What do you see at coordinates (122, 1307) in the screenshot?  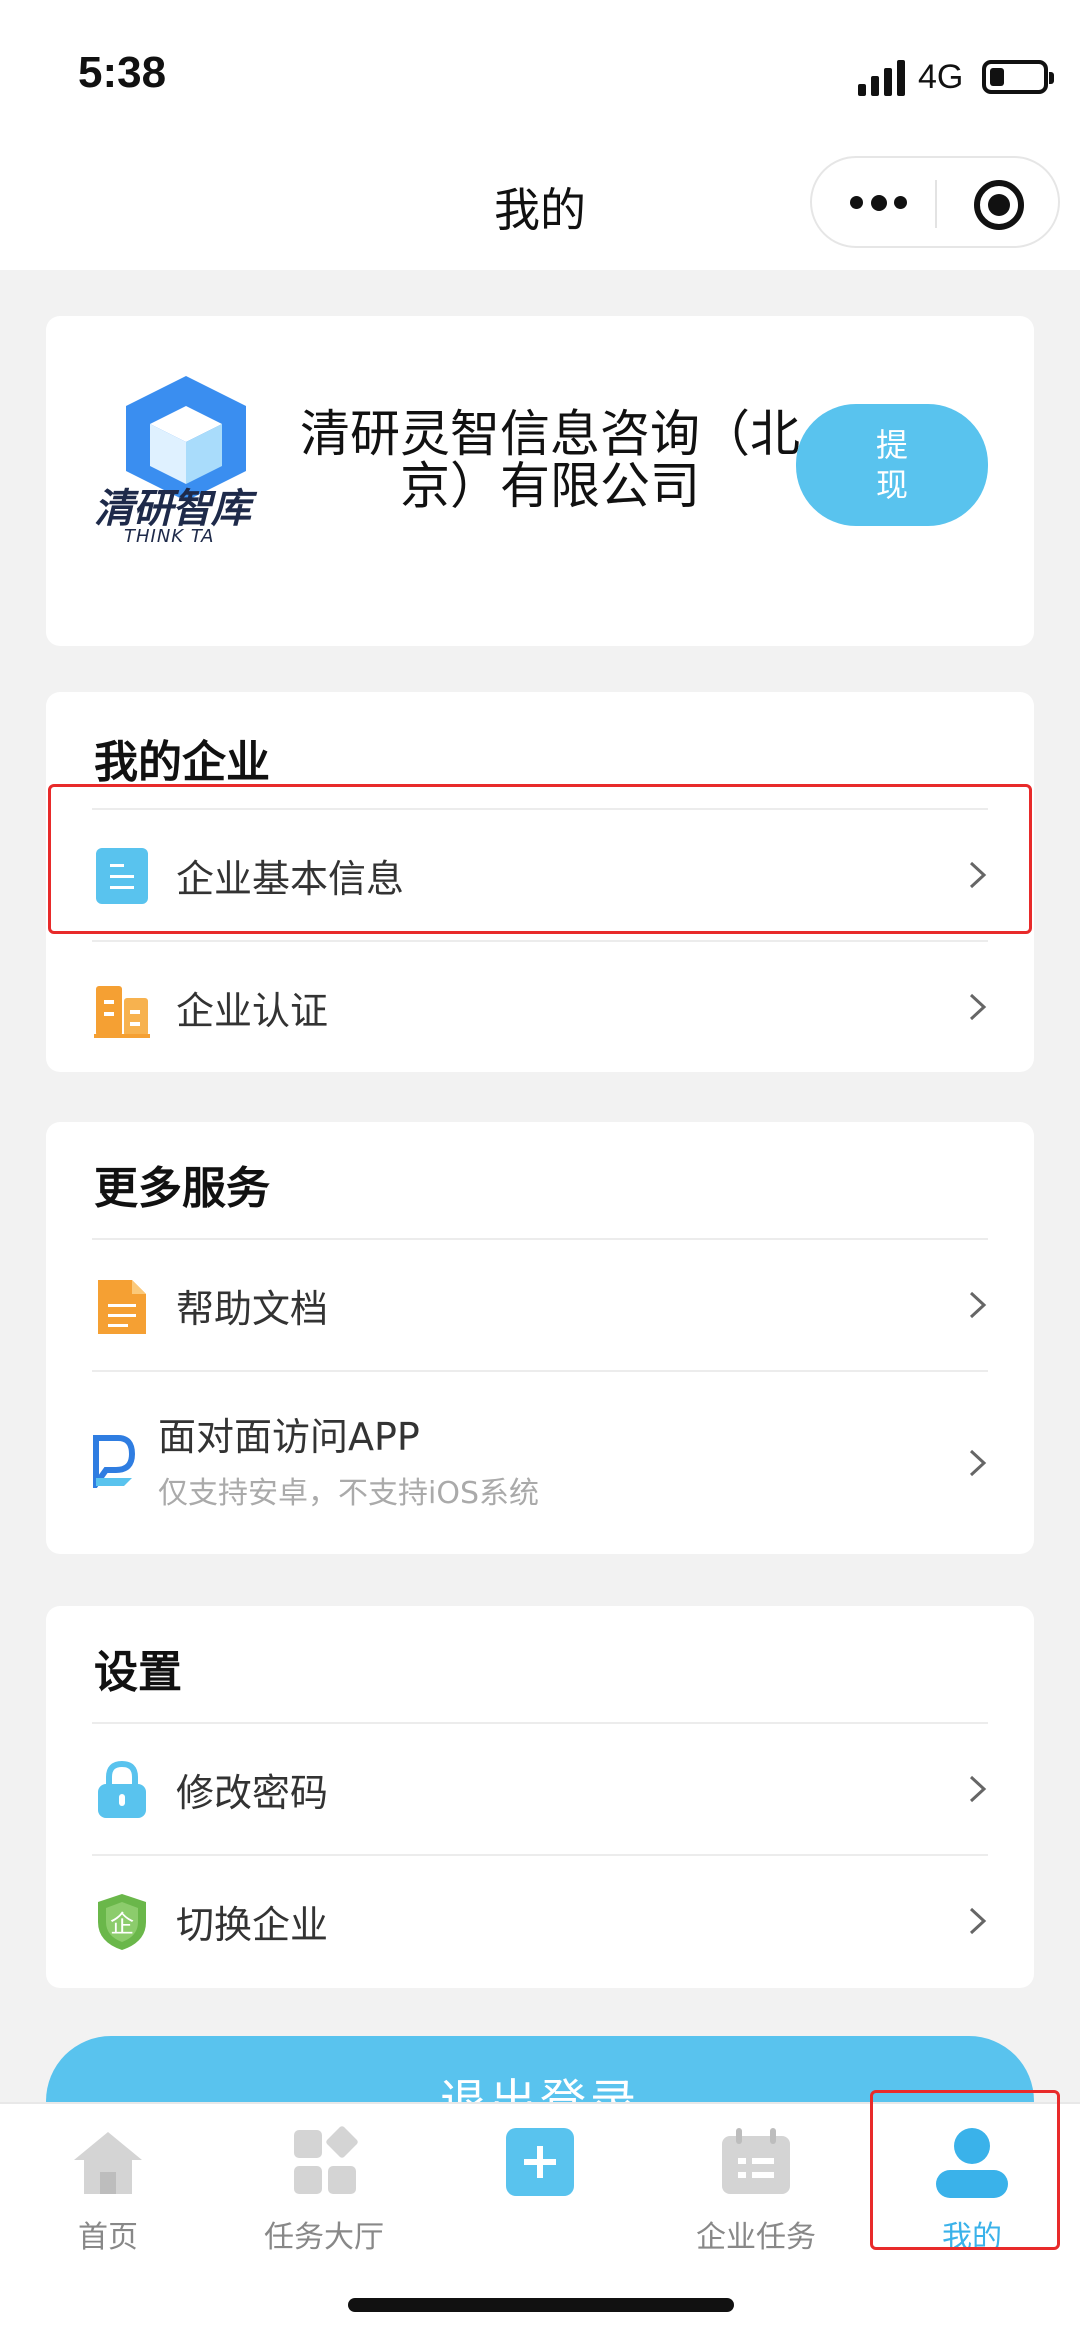 I see `file-icon` at bounding box center [122, 1307].